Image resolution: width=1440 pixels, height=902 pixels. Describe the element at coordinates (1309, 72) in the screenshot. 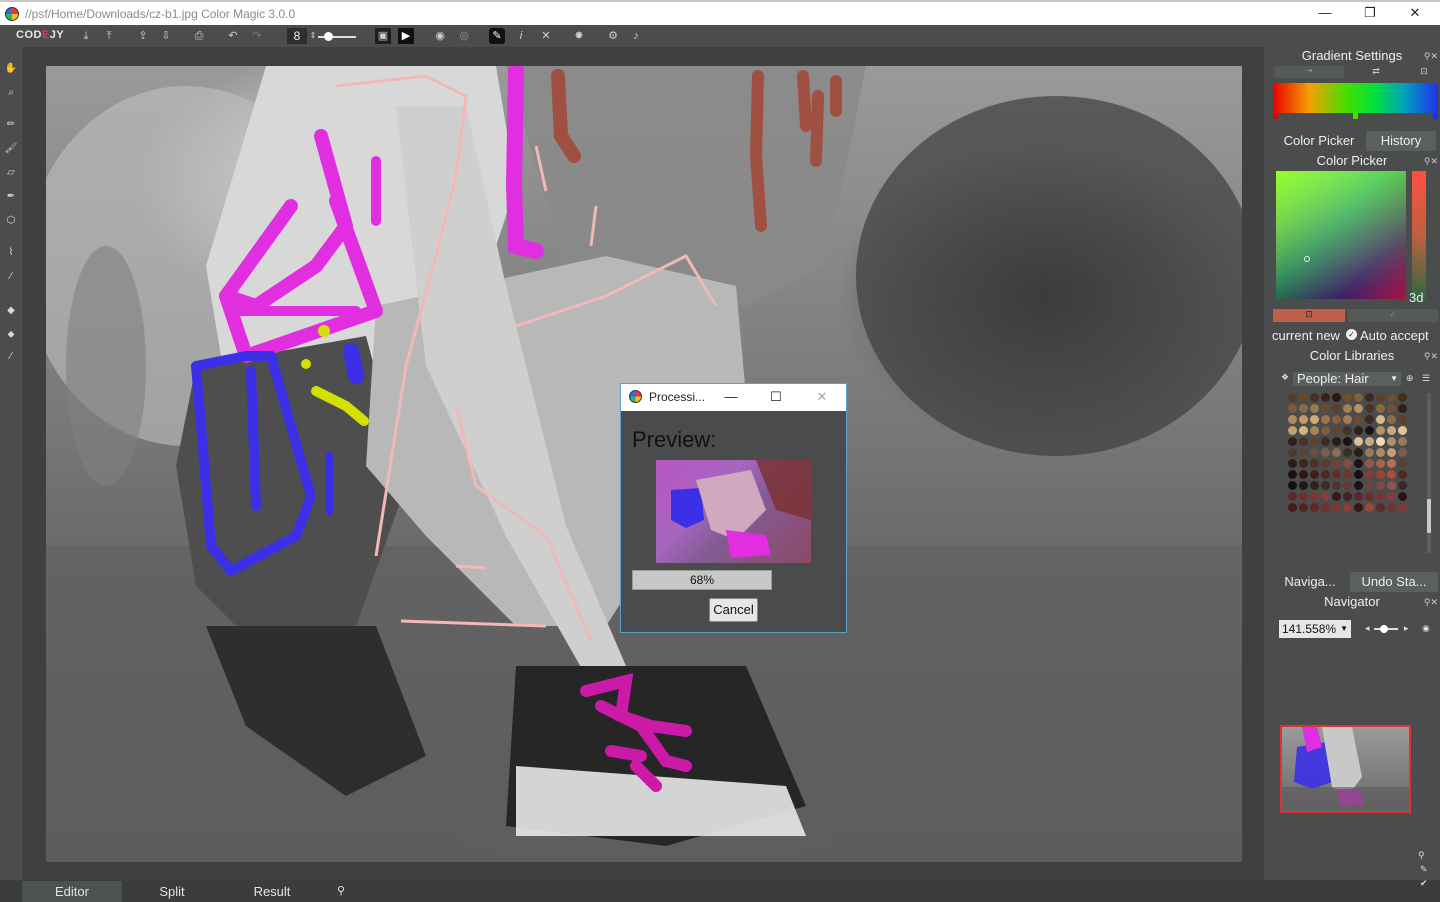

I see `gradient-left-button: ⇢` at that location.